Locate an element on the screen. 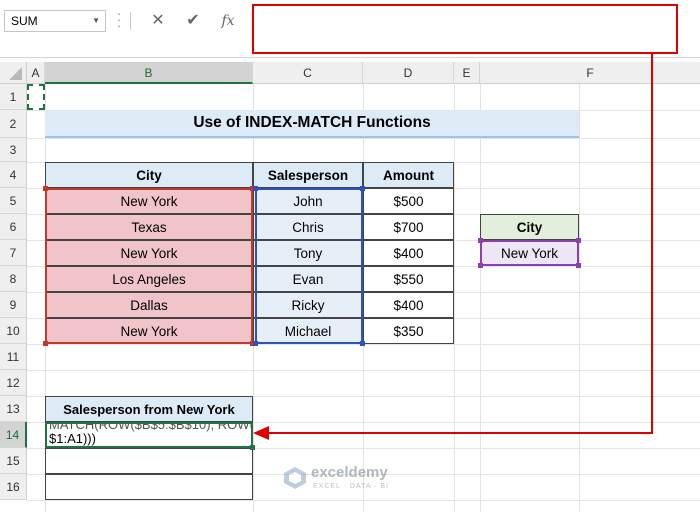 The image size is (700, 512). insert-function-button: fx is located at coordinates (228, 21).